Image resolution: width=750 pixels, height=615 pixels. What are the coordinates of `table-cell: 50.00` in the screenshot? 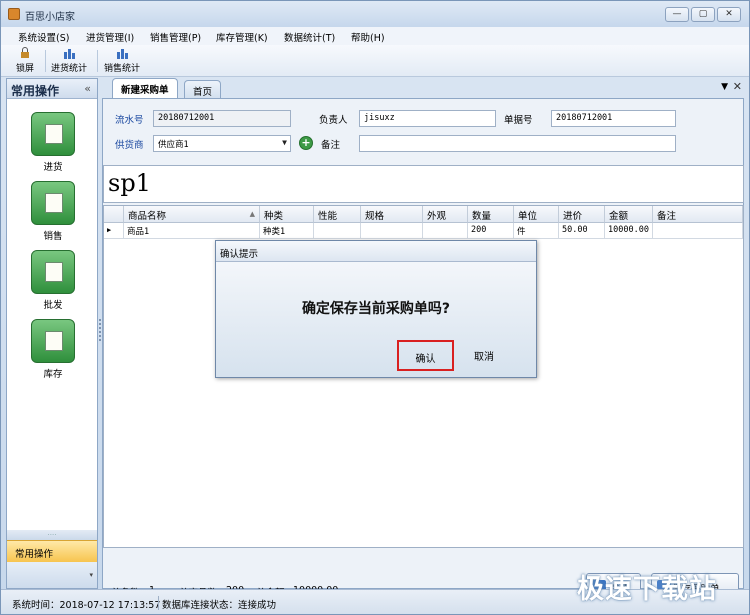 It's located at (582, 231).